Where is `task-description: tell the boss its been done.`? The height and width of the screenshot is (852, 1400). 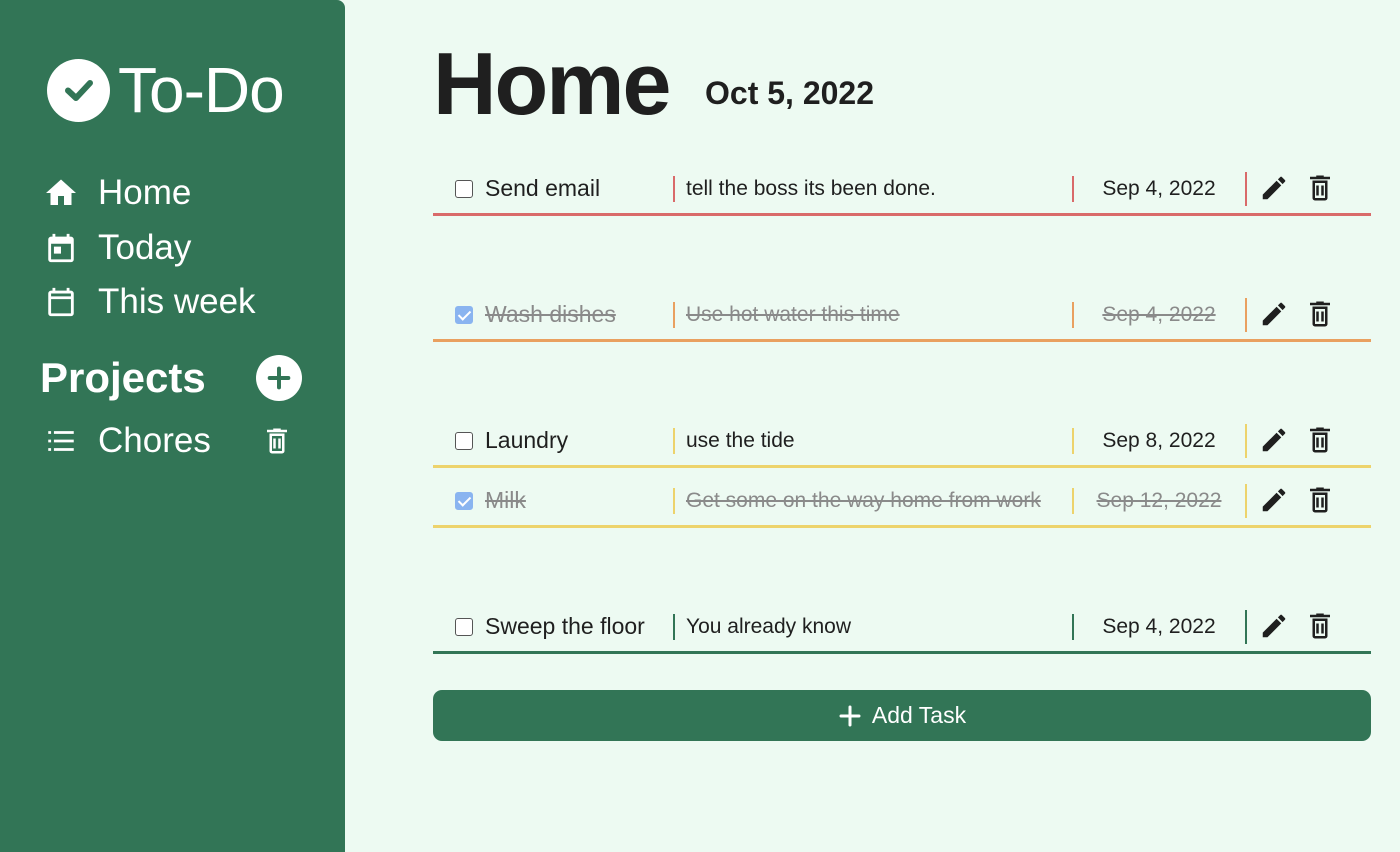
task-description: tell the boss its been done. is located at coordinates (811, 188).